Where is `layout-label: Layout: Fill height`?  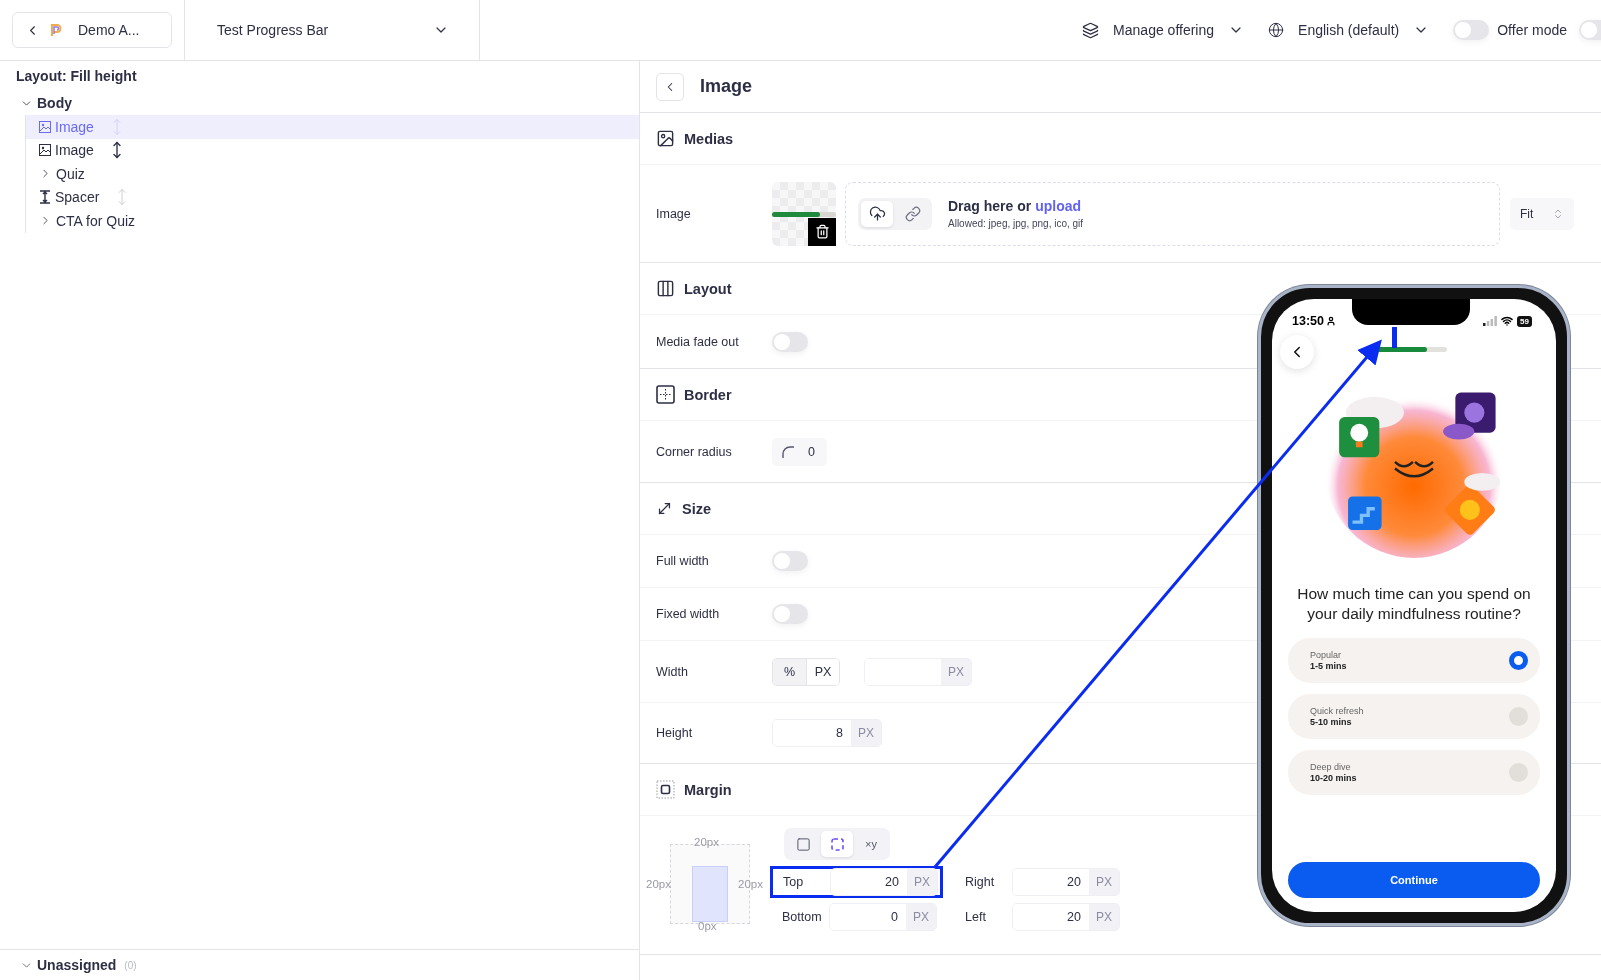 layout-label: Layout: Fill height is located at coordinates (76, 77).